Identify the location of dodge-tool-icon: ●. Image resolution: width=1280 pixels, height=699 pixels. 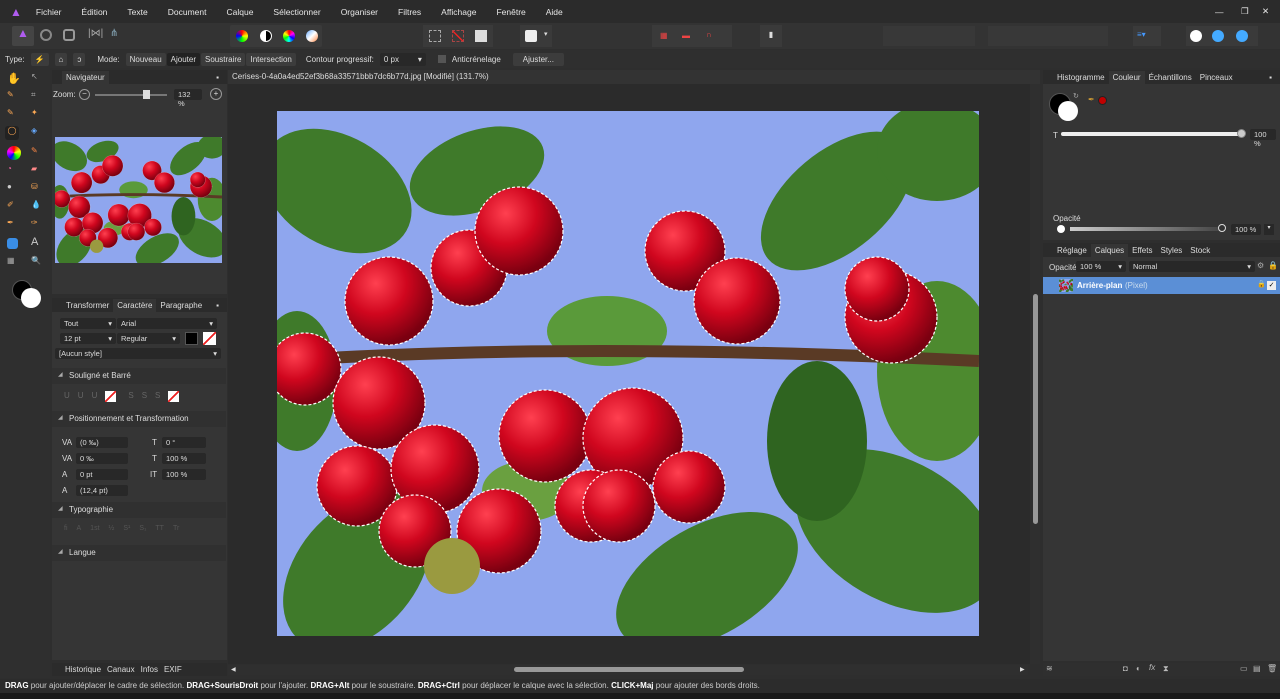
(14, 189).